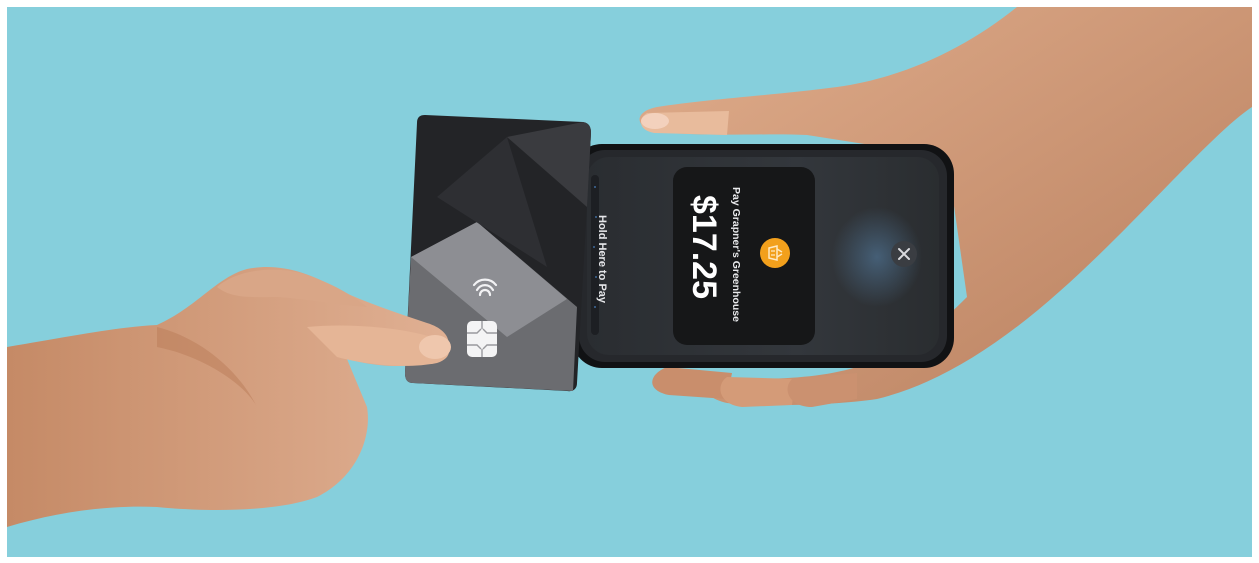  What do you see at coordinates (736, 254) in the screenshot?
I see `merchant-line: Pay Grapner's Greenhouse` at bounding box center [736, 254].